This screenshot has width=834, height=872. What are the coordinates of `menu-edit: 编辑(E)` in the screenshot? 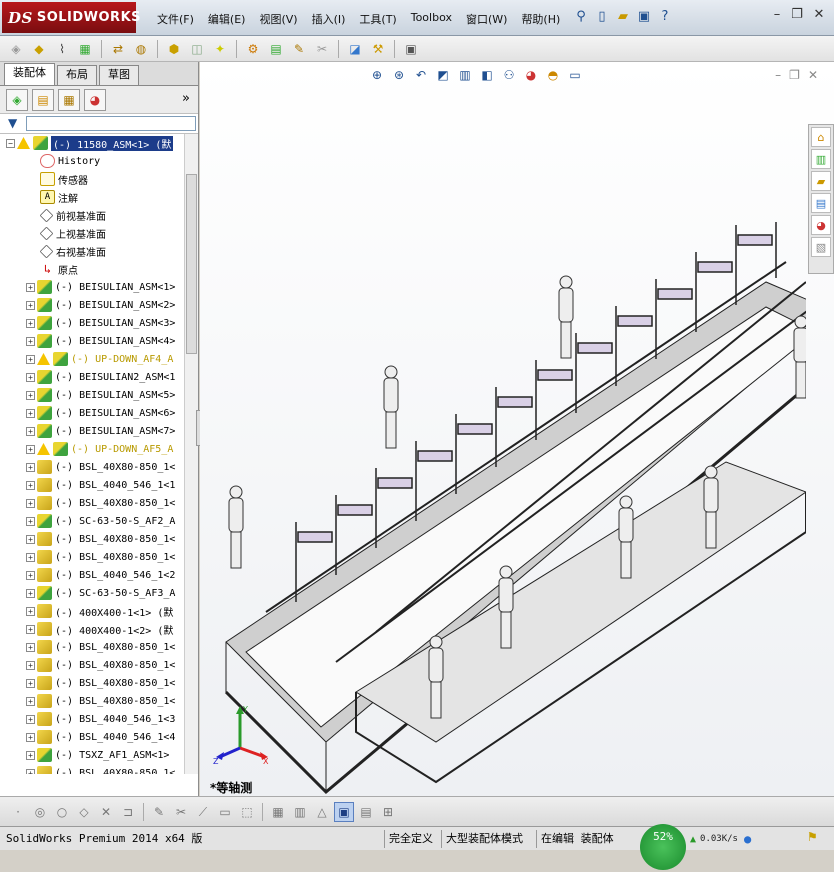 It's located at (227, 19).